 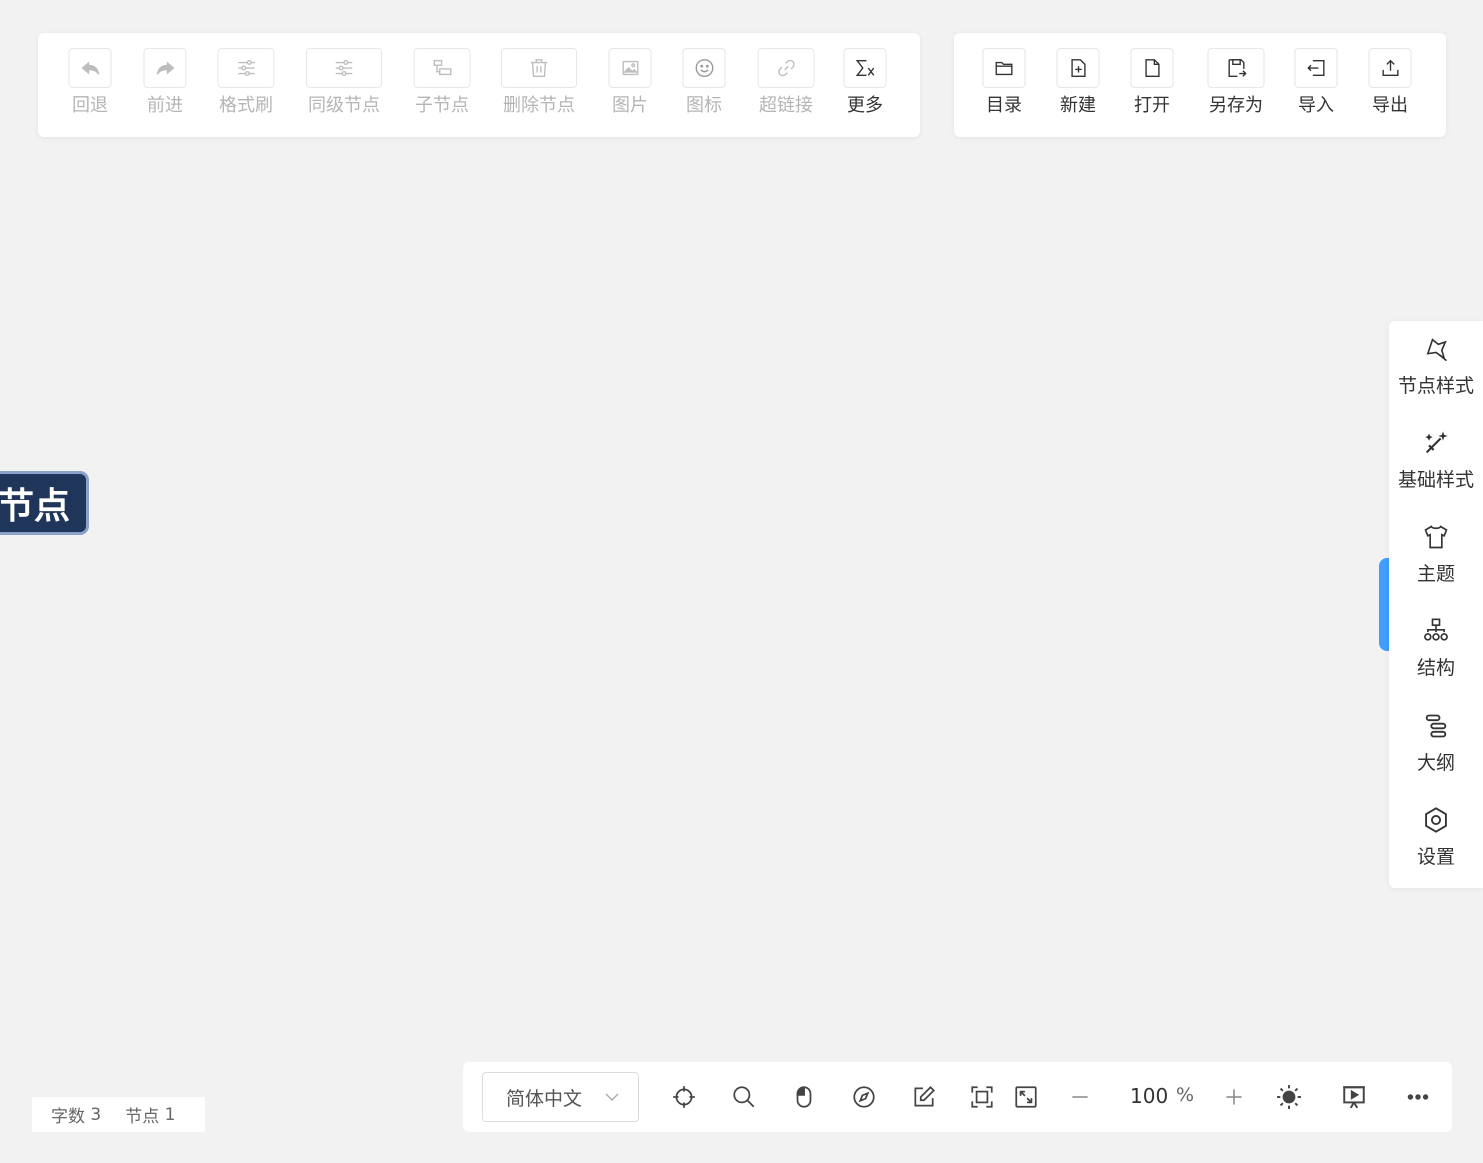 I want to click on more-button: 更多, so click(x=865, y=82).